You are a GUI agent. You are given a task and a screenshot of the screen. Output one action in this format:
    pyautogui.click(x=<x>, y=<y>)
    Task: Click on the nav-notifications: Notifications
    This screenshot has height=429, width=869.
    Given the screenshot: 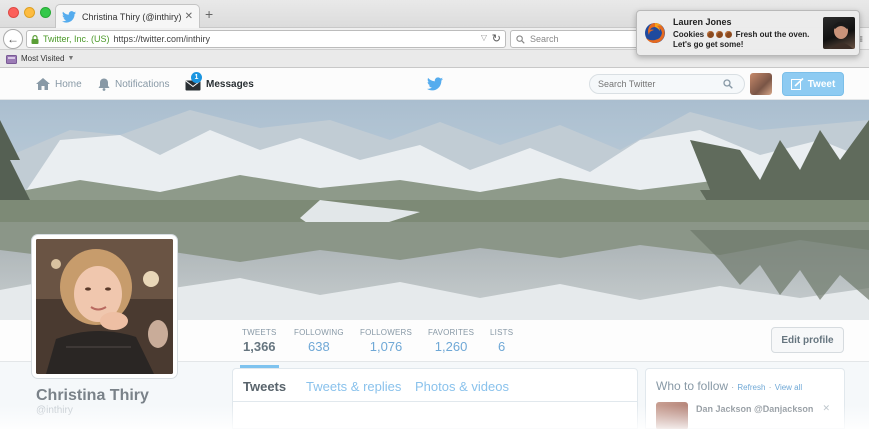 What is the action you would take?
    pyautogui.click(x=133, y=84)
    